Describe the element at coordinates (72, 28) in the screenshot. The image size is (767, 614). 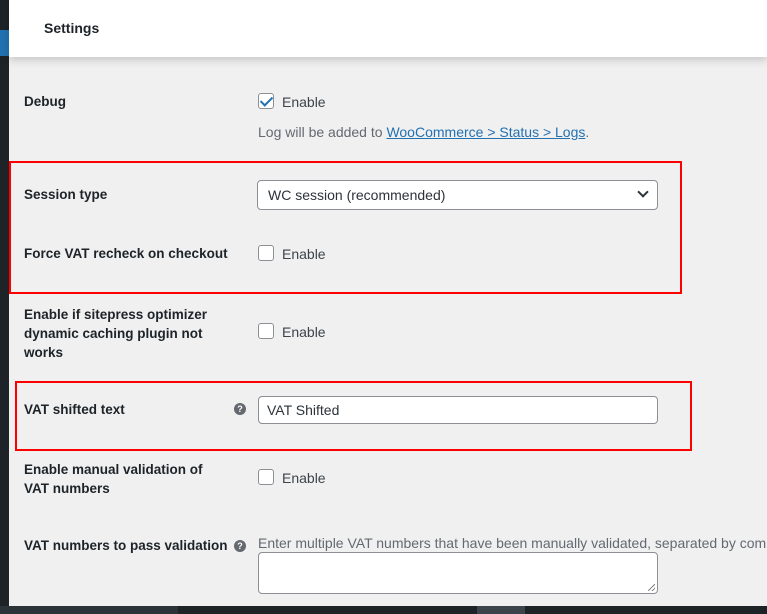
I see `page-title: Settings` at that location.